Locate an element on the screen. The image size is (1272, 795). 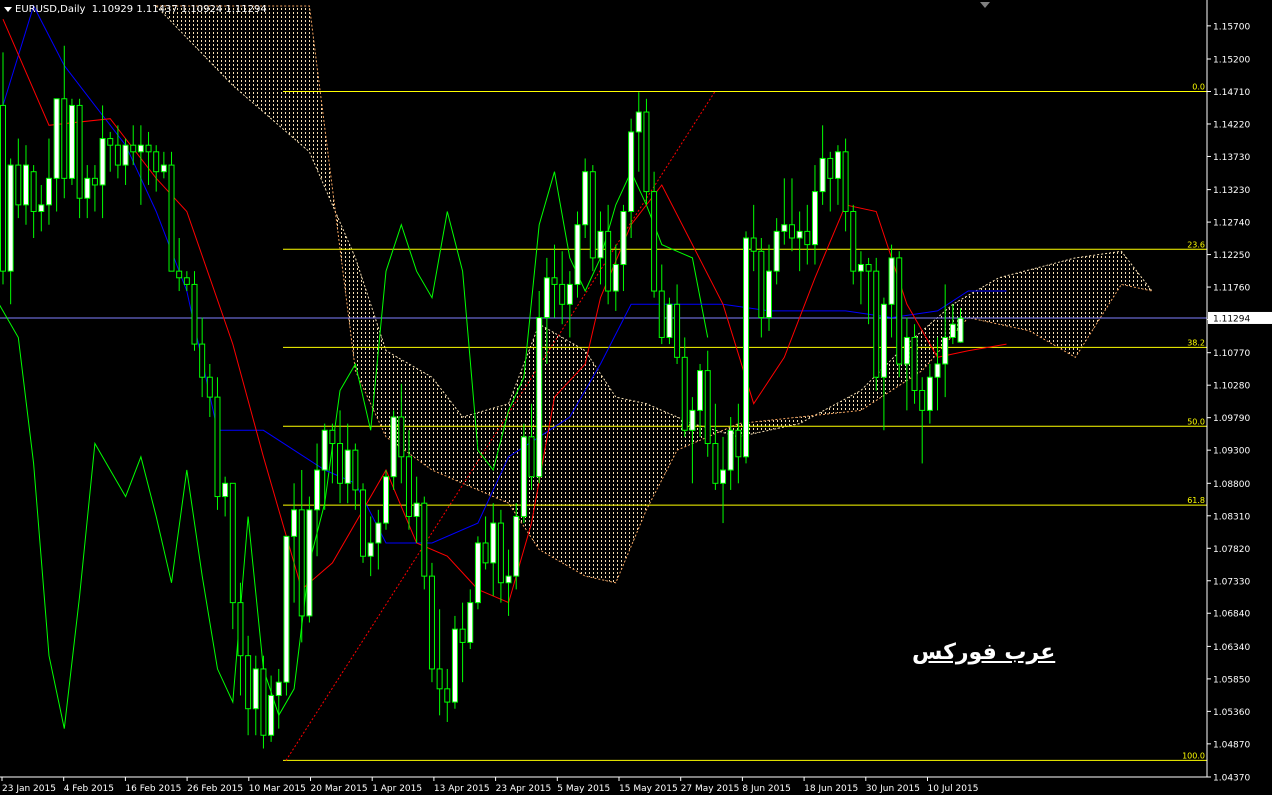
fib-label: 0.0 is located at coordinates (1198, 86).